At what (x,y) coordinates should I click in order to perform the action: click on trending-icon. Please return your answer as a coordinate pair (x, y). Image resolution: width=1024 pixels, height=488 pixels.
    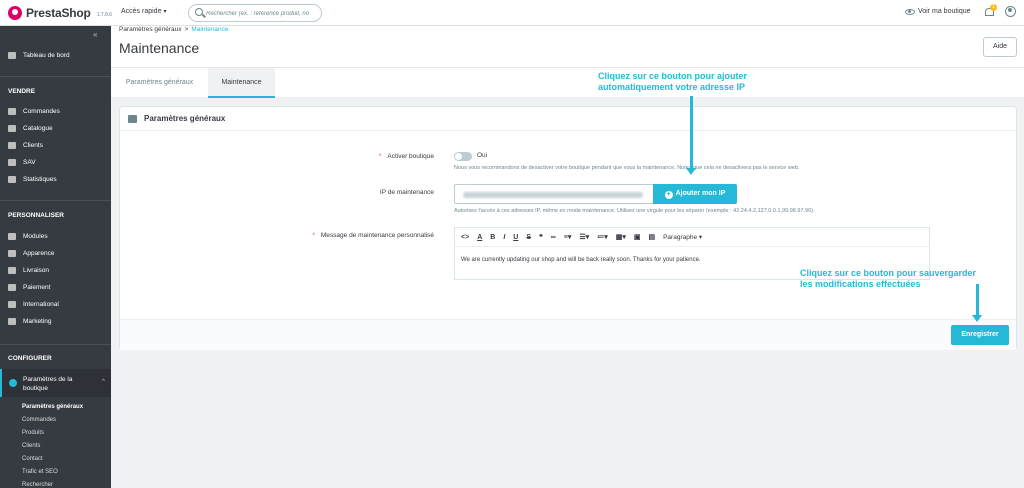
    Looking at the image, I should click on (12, 55).